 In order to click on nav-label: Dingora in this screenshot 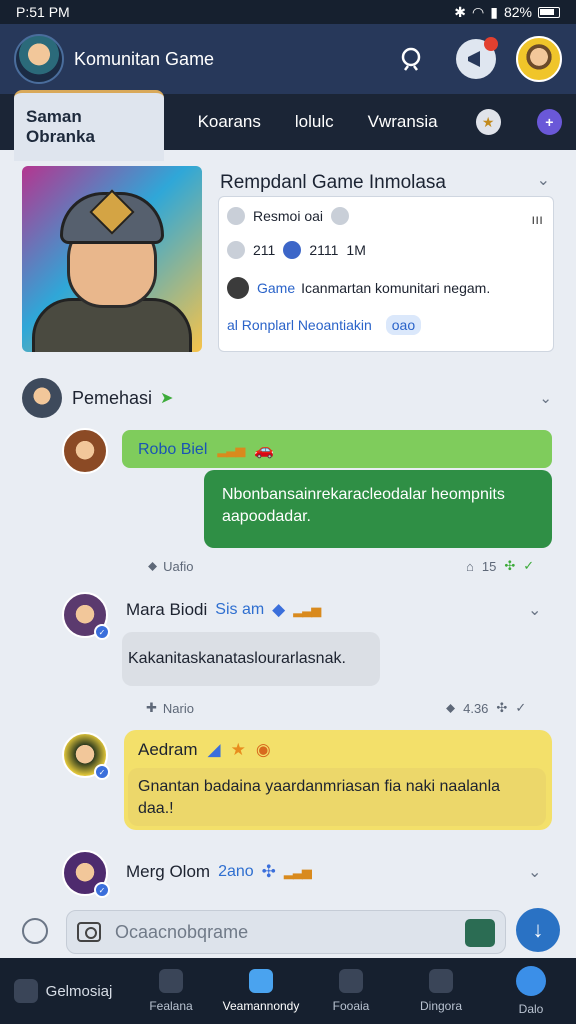, I will do `click(441, 1006)`.